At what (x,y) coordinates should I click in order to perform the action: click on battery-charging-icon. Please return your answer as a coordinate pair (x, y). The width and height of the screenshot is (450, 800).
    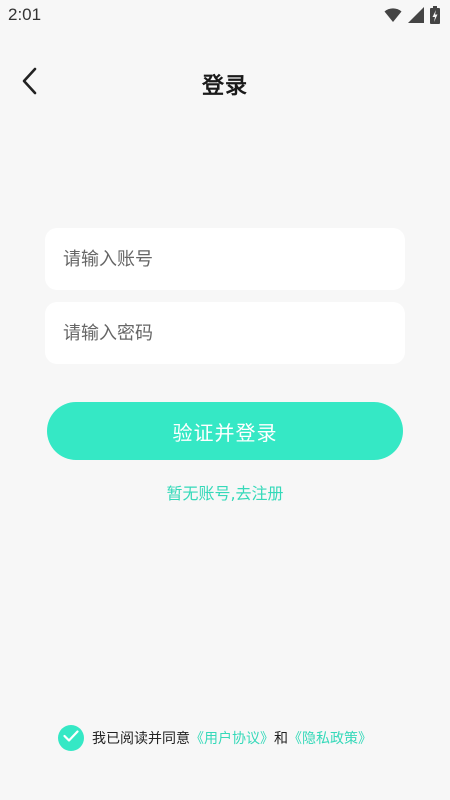
    Looking at the image, I should click on (435, 17).